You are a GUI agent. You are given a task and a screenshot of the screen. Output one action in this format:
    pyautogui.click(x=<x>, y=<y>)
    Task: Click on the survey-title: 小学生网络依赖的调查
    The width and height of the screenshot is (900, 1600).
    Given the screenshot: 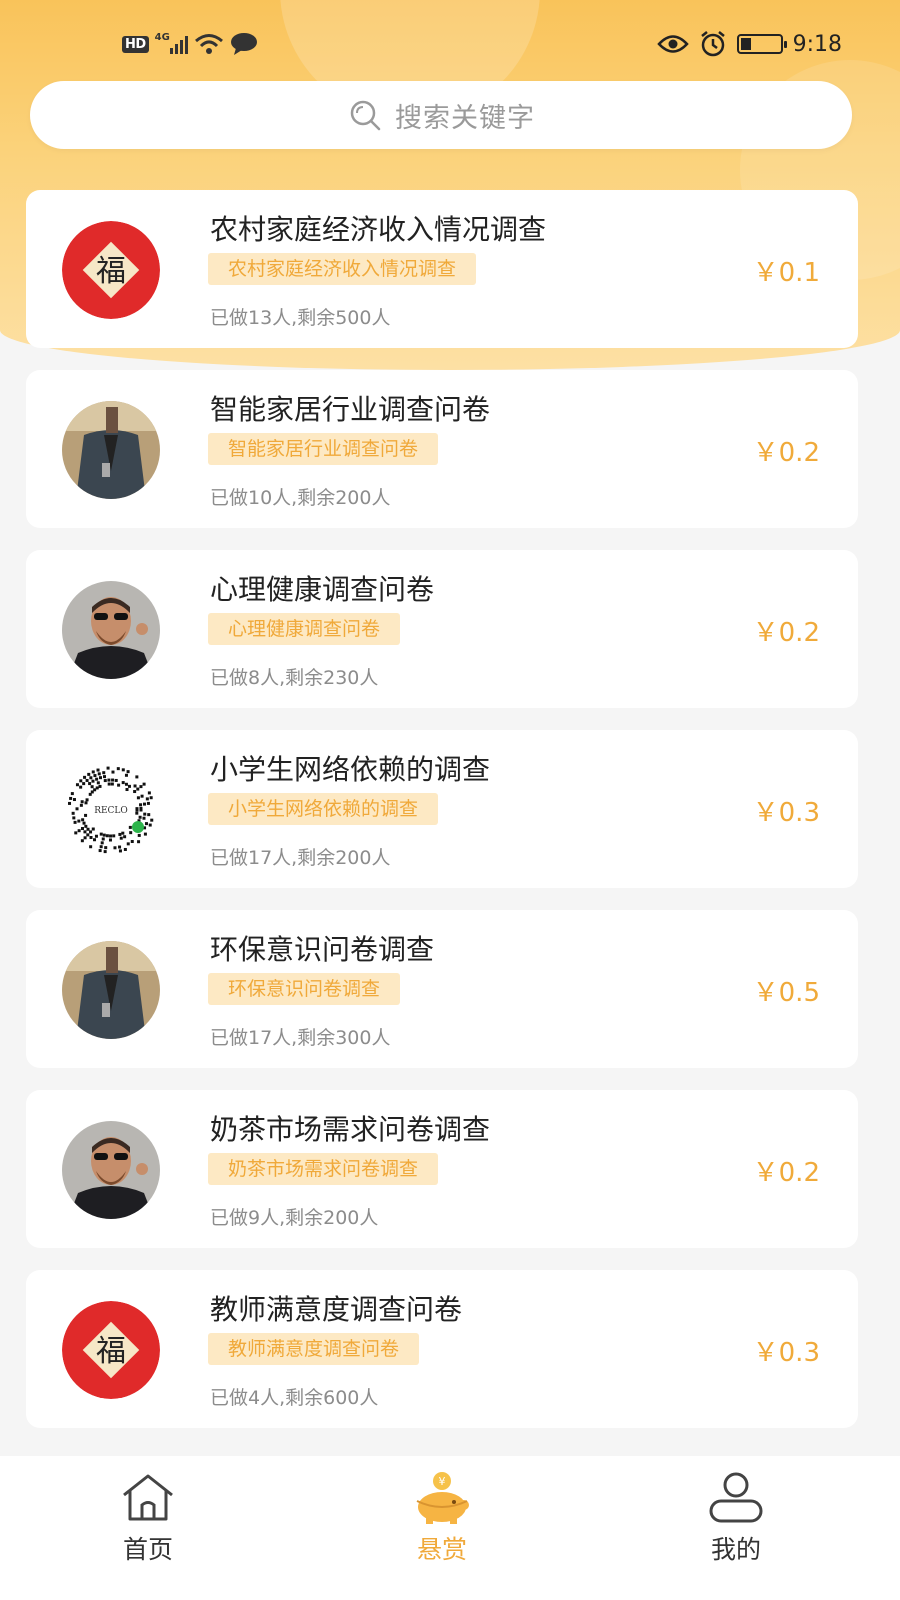 What is the action you would take?
    pyautogui.click(x=350, y=769)
    